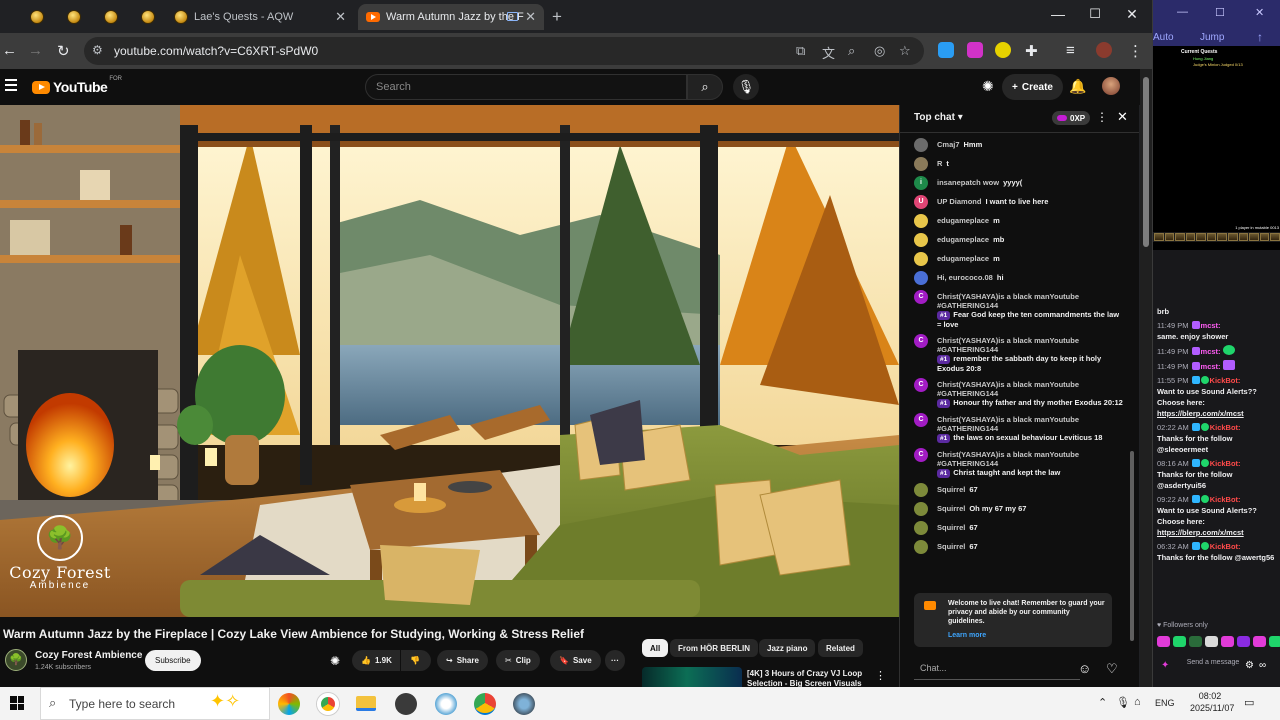 The height and width of the screenshot is (720, 1280). What do you see at coordinates (88, 655) in the screenshot?
I see `channel-name: Cozy Forest Ambience` at bounding box center [88, 655].